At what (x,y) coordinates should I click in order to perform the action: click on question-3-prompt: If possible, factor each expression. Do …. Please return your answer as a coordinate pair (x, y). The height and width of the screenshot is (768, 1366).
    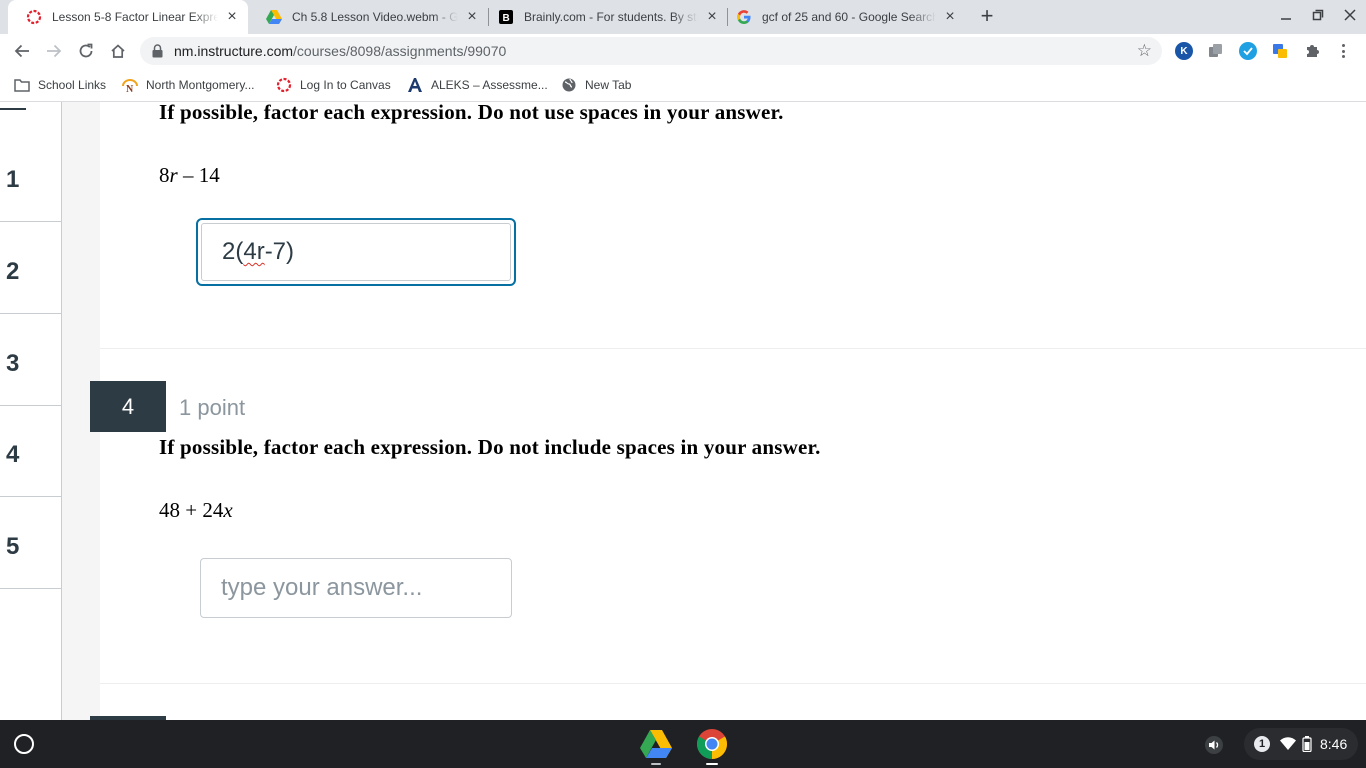
    Looking at the image, I should click on (471, 113).